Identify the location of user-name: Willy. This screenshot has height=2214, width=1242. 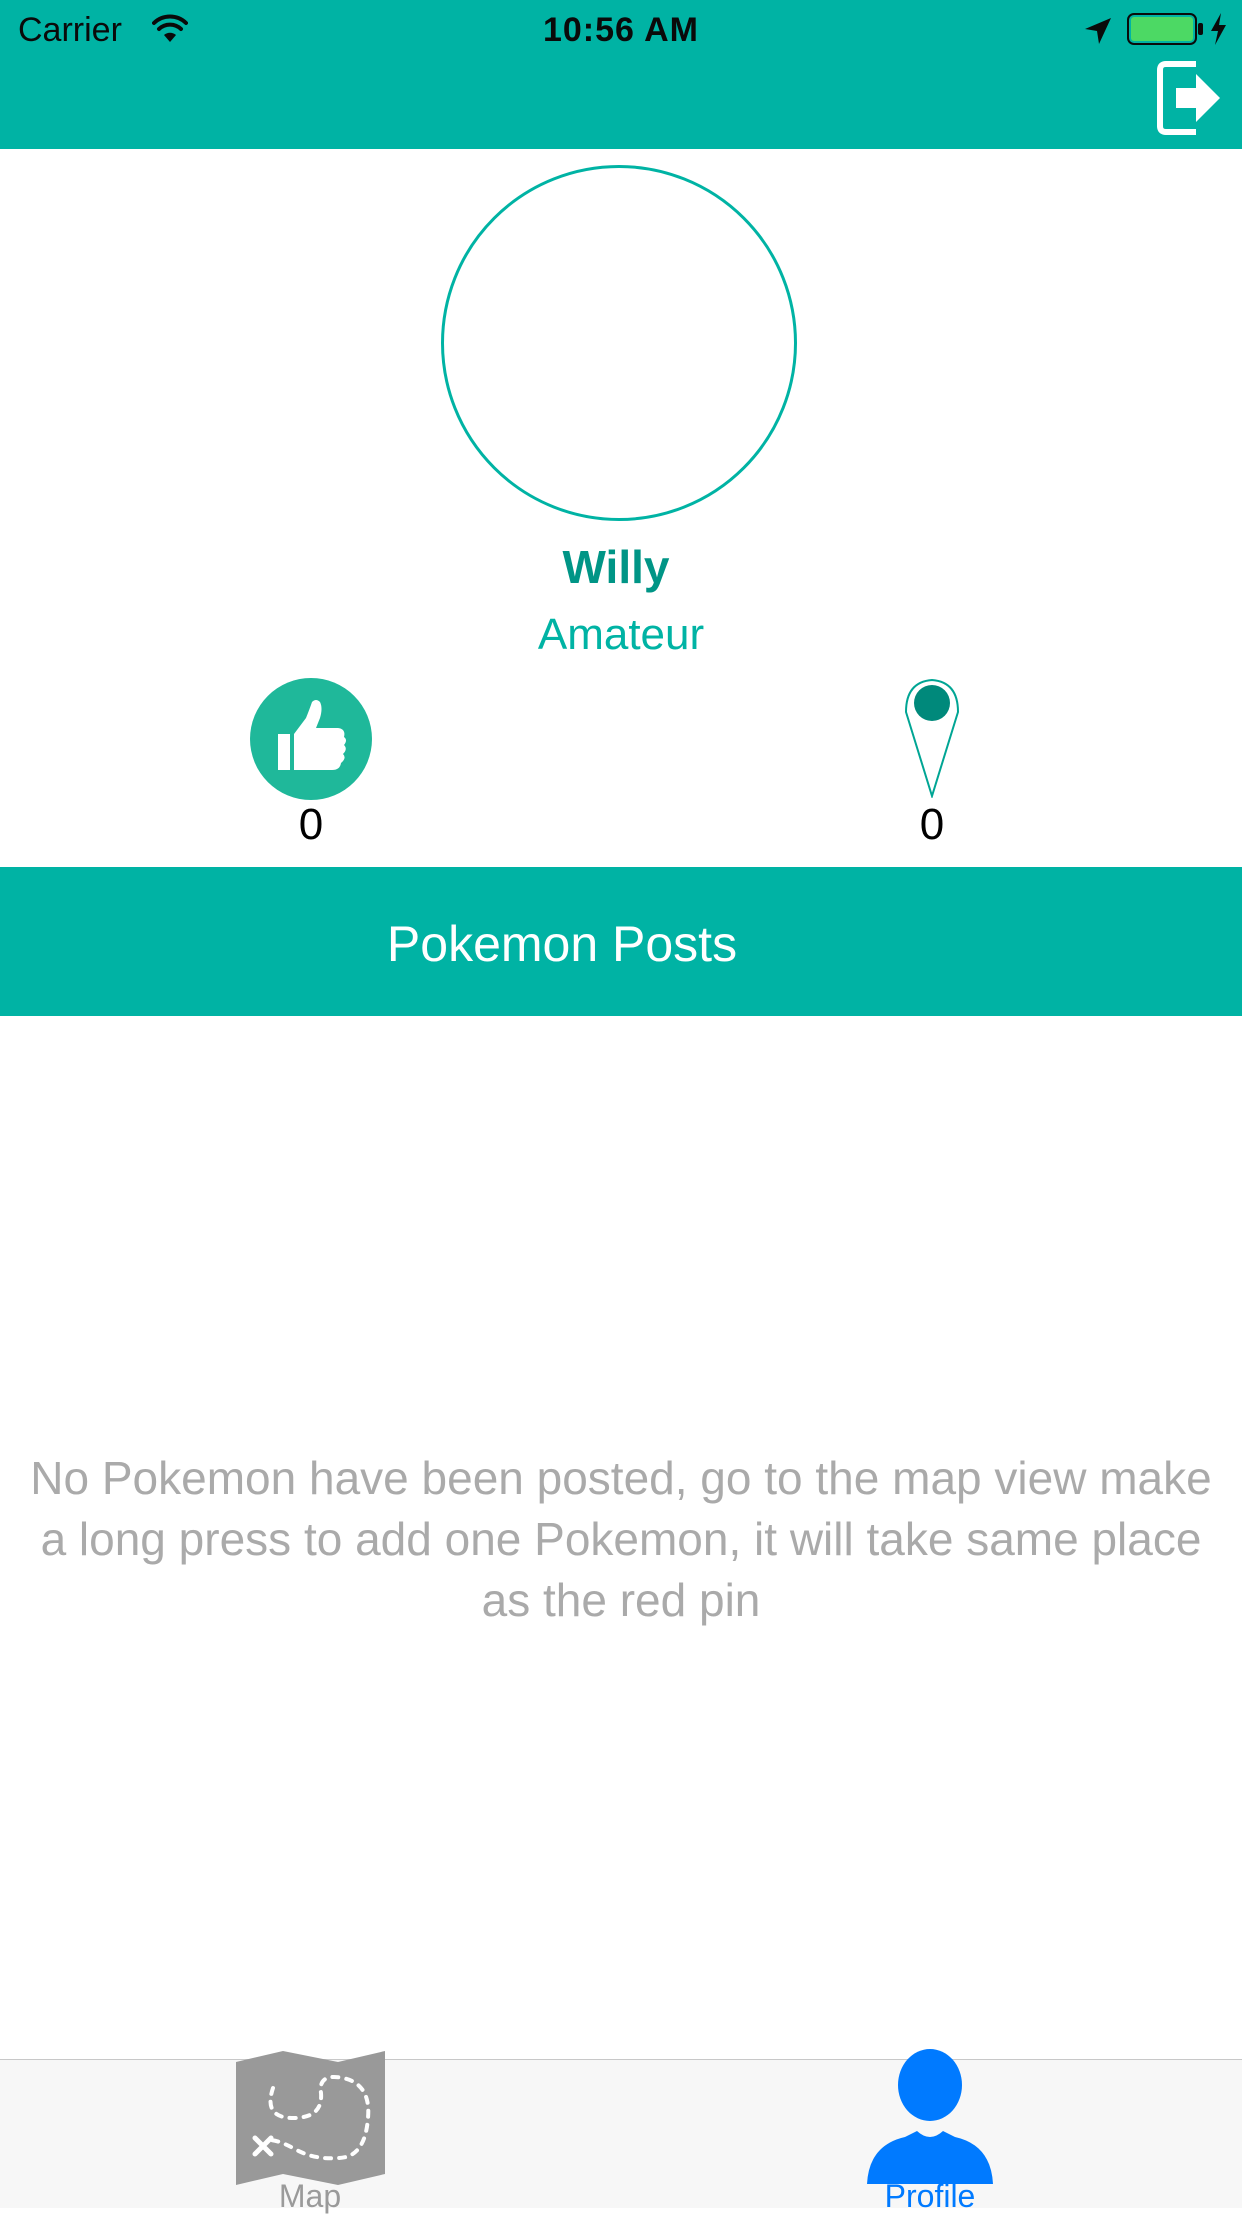
(616, 567).